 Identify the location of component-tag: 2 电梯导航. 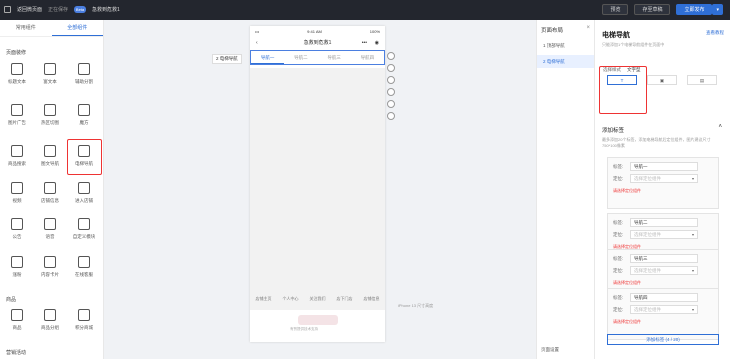
(227, 59).